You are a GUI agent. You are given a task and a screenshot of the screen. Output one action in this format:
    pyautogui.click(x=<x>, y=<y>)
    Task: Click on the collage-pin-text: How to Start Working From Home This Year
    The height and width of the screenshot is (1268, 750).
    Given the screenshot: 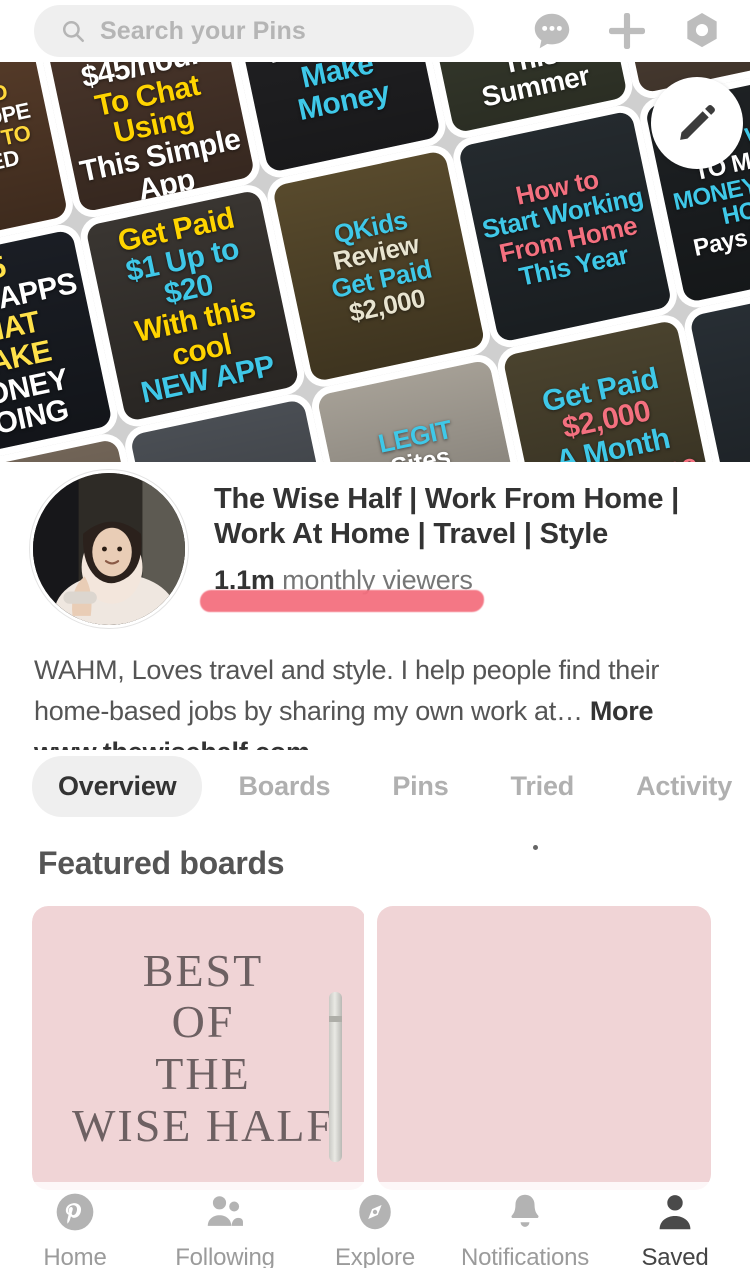 What is the action you would take?
    pyautogui.click(x=562, y=227)
    